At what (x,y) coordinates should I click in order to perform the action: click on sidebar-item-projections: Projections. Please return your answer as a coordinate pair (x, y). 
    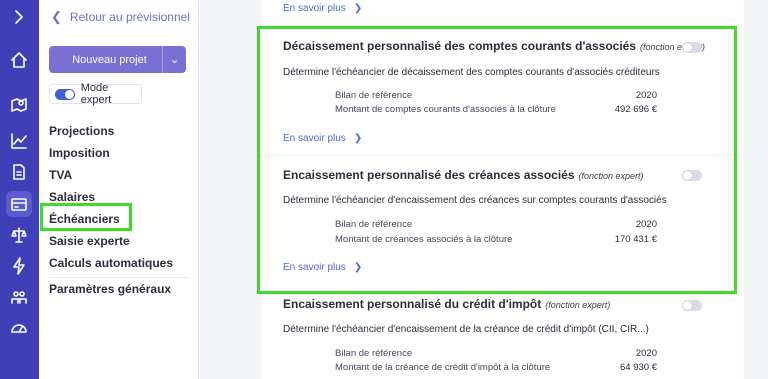
    Looking at the image, I should click on (119, 131).